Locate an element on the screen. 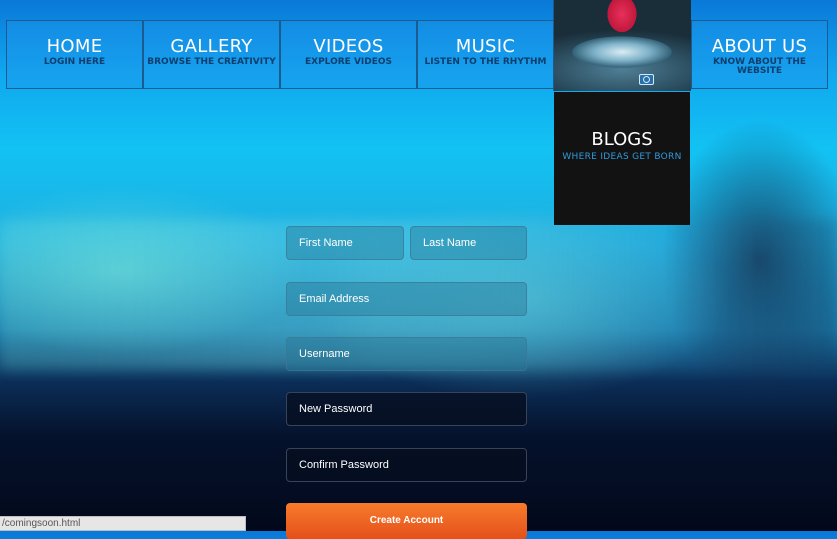  nav-item-title: GALLERY is located at coordinates (211, 46).